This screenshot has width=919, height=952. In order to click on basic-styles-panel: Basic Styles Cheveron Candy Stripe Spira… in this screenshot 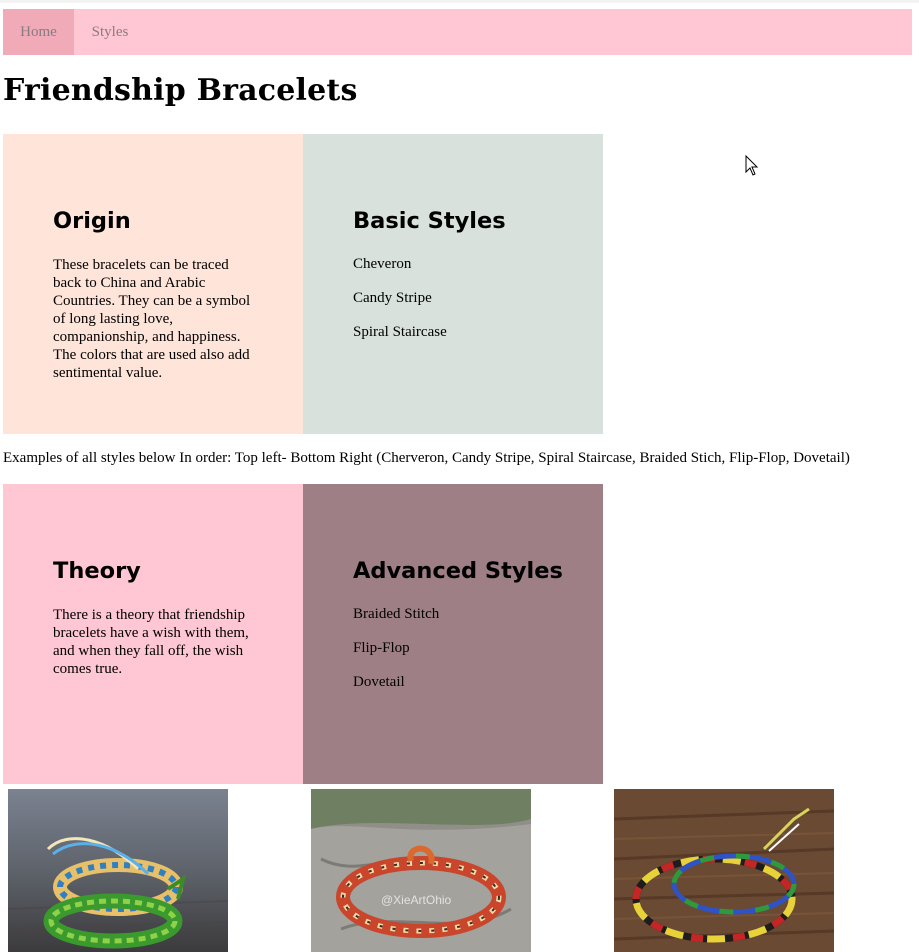, I will do `click(453, 284)`.